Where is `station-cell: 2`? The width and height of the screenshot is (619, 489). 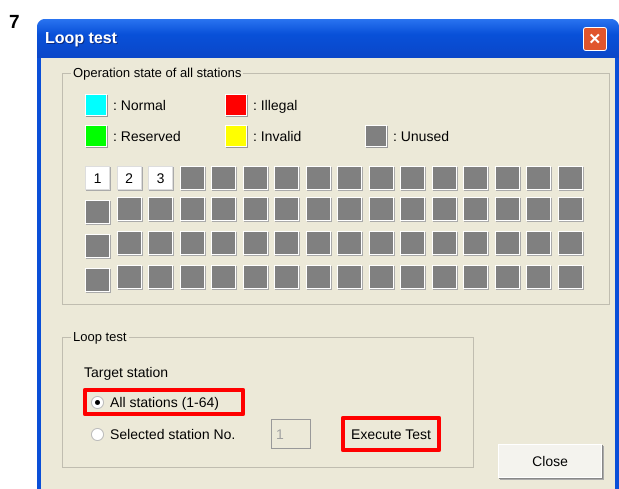 station-cell: 2 is located at coordinates (129, 178).